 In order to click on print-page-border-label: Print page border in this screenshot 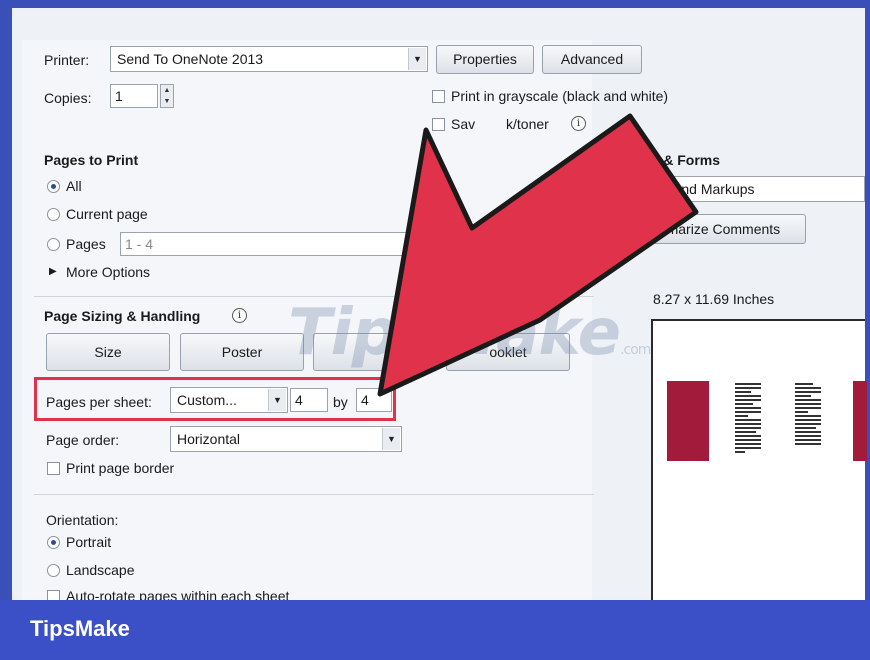, I will do `click(120, 468)`.